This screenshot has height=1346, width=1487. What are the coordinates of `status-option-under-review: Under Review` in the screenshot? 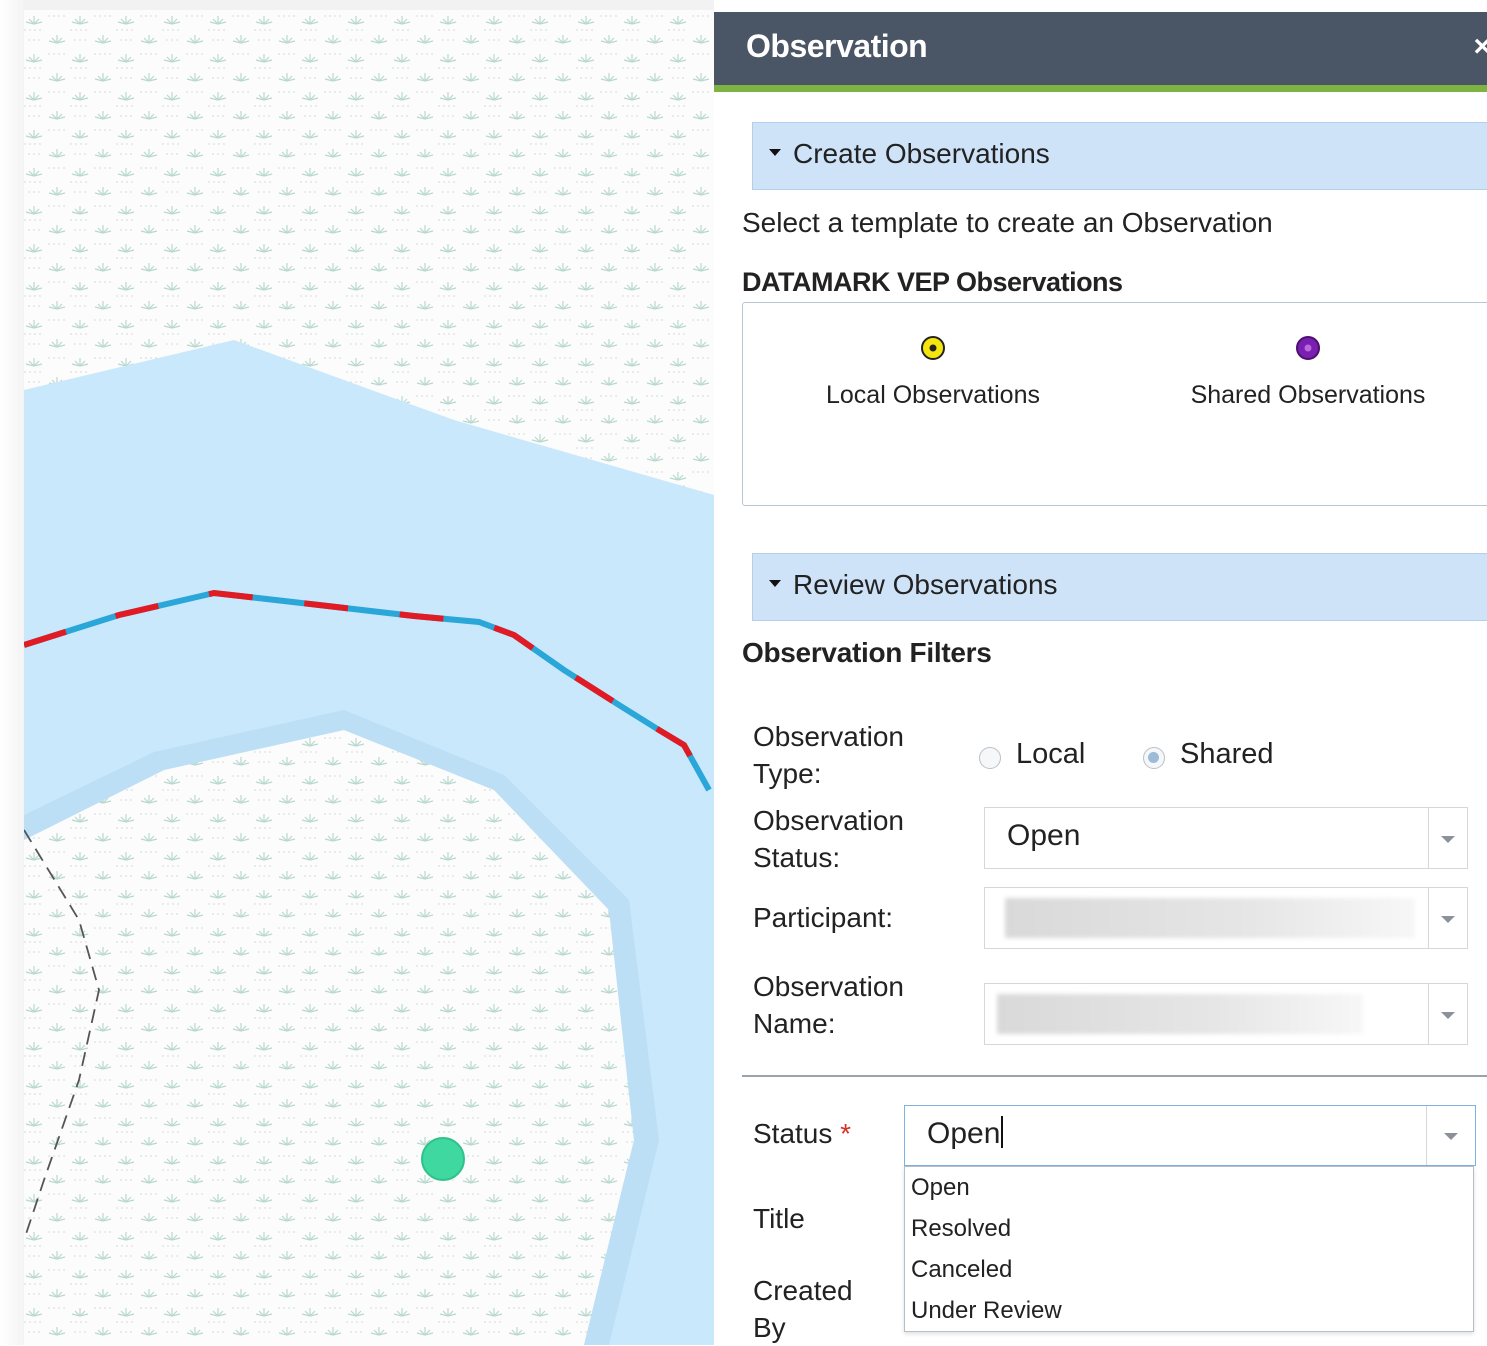 It's located at (986, 1311).